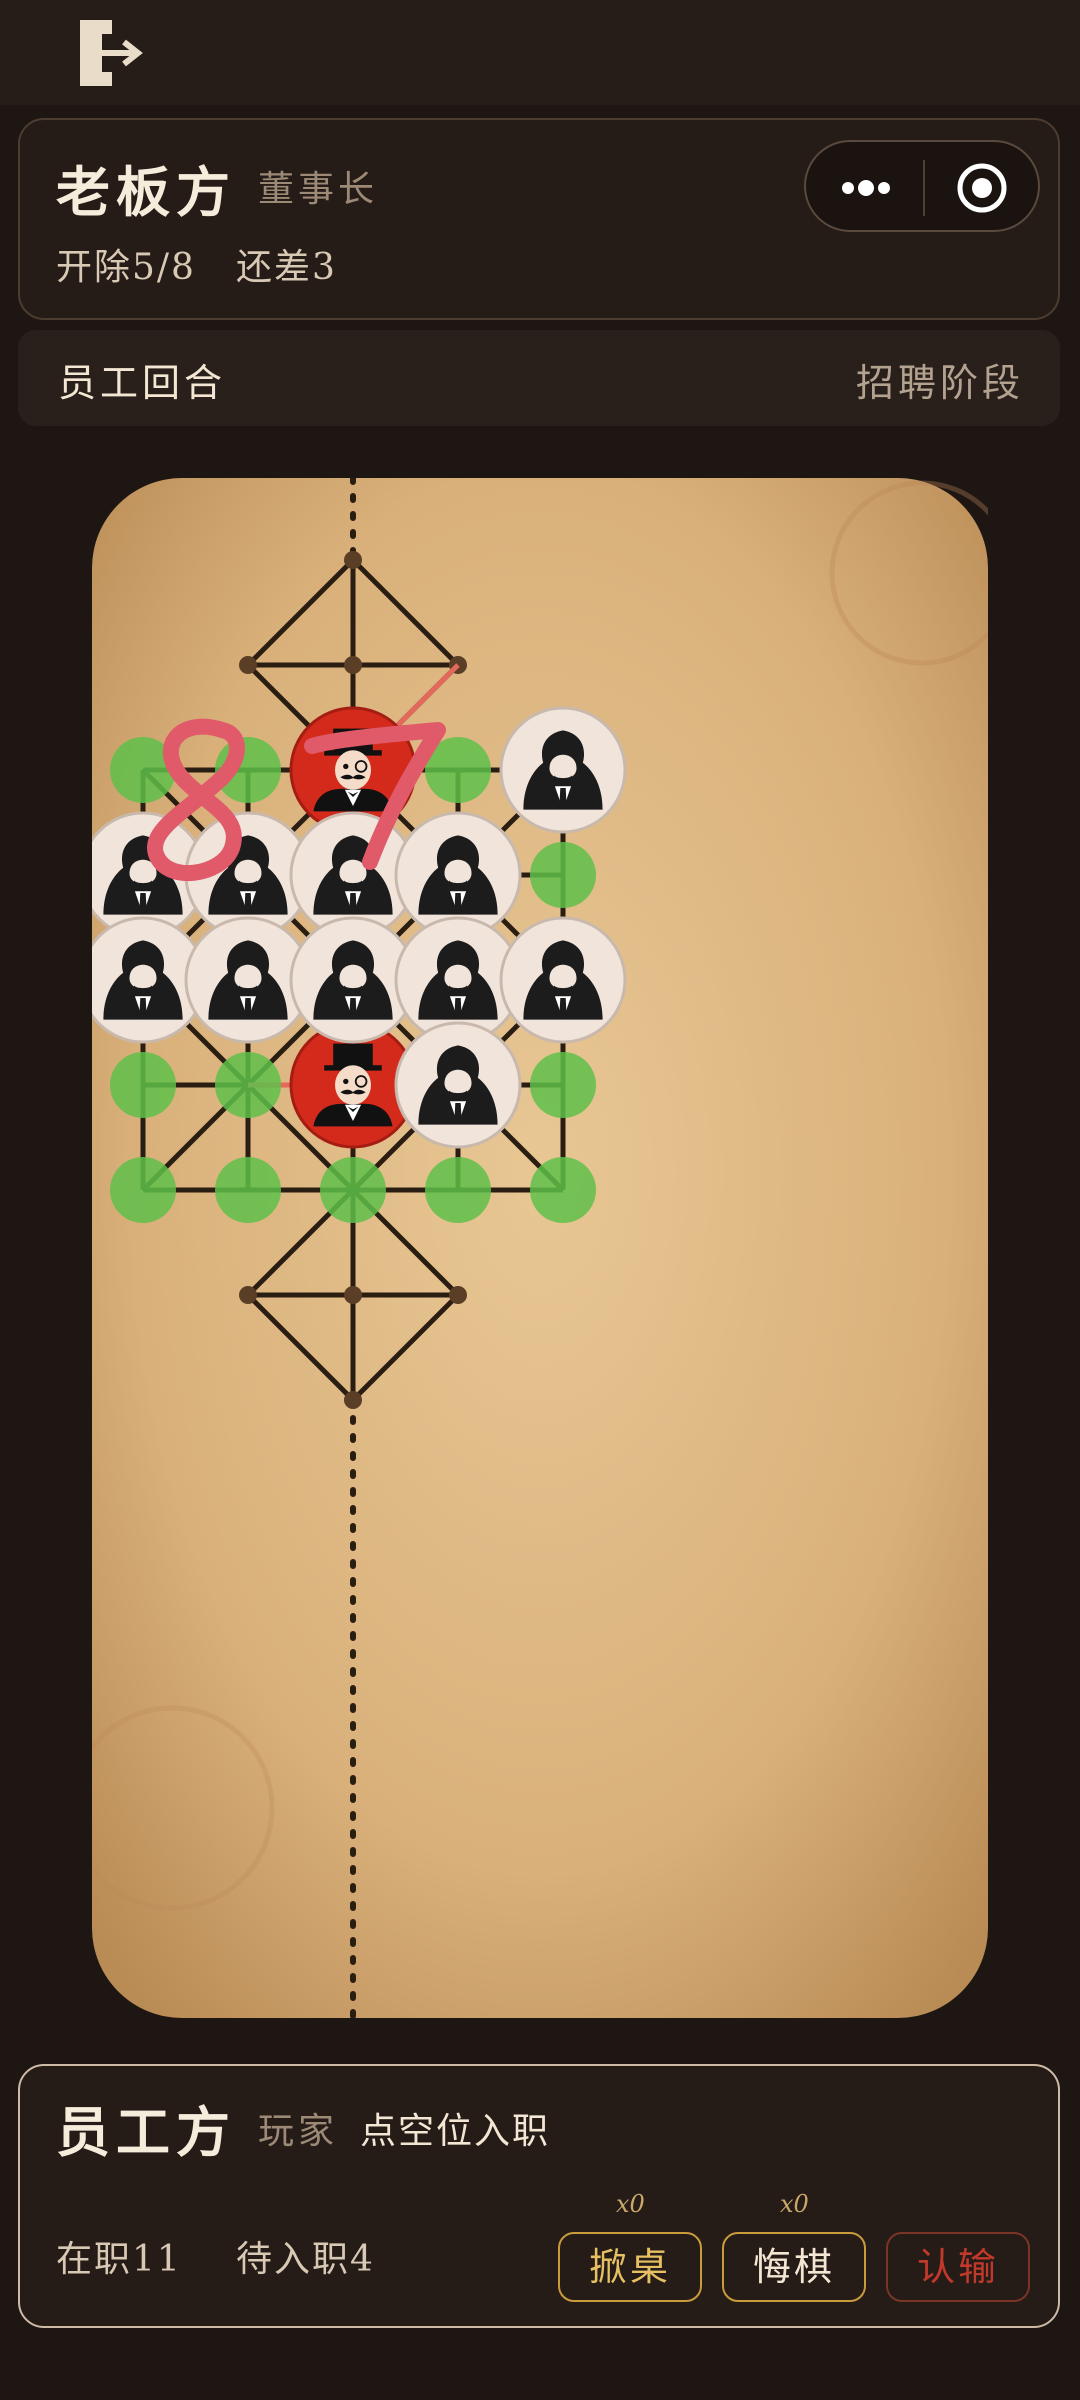 This screenshot has width=1080, height=2400. I want to click on close-target-icon, so click(982, 188).